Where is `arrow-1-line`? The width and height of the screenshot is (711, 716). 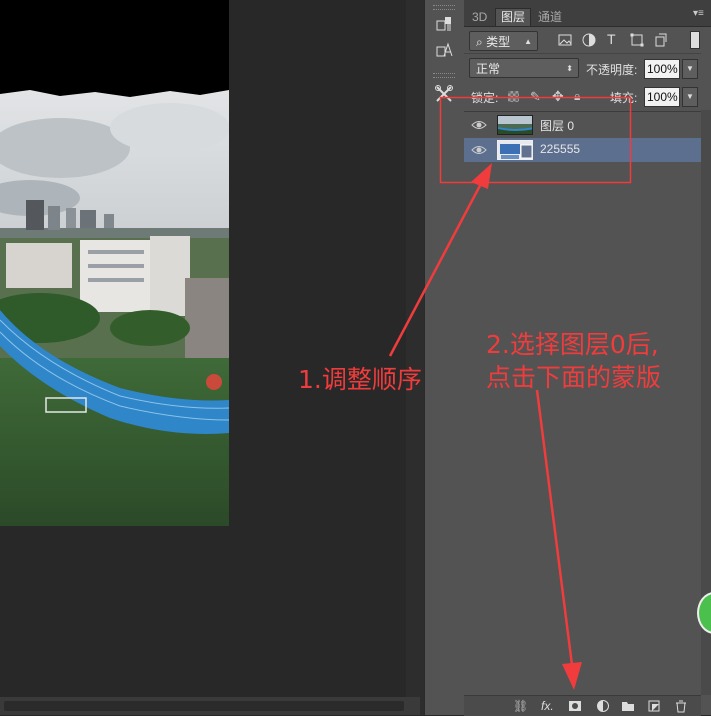
arrow-1-line is located at coordinates (437, 267).